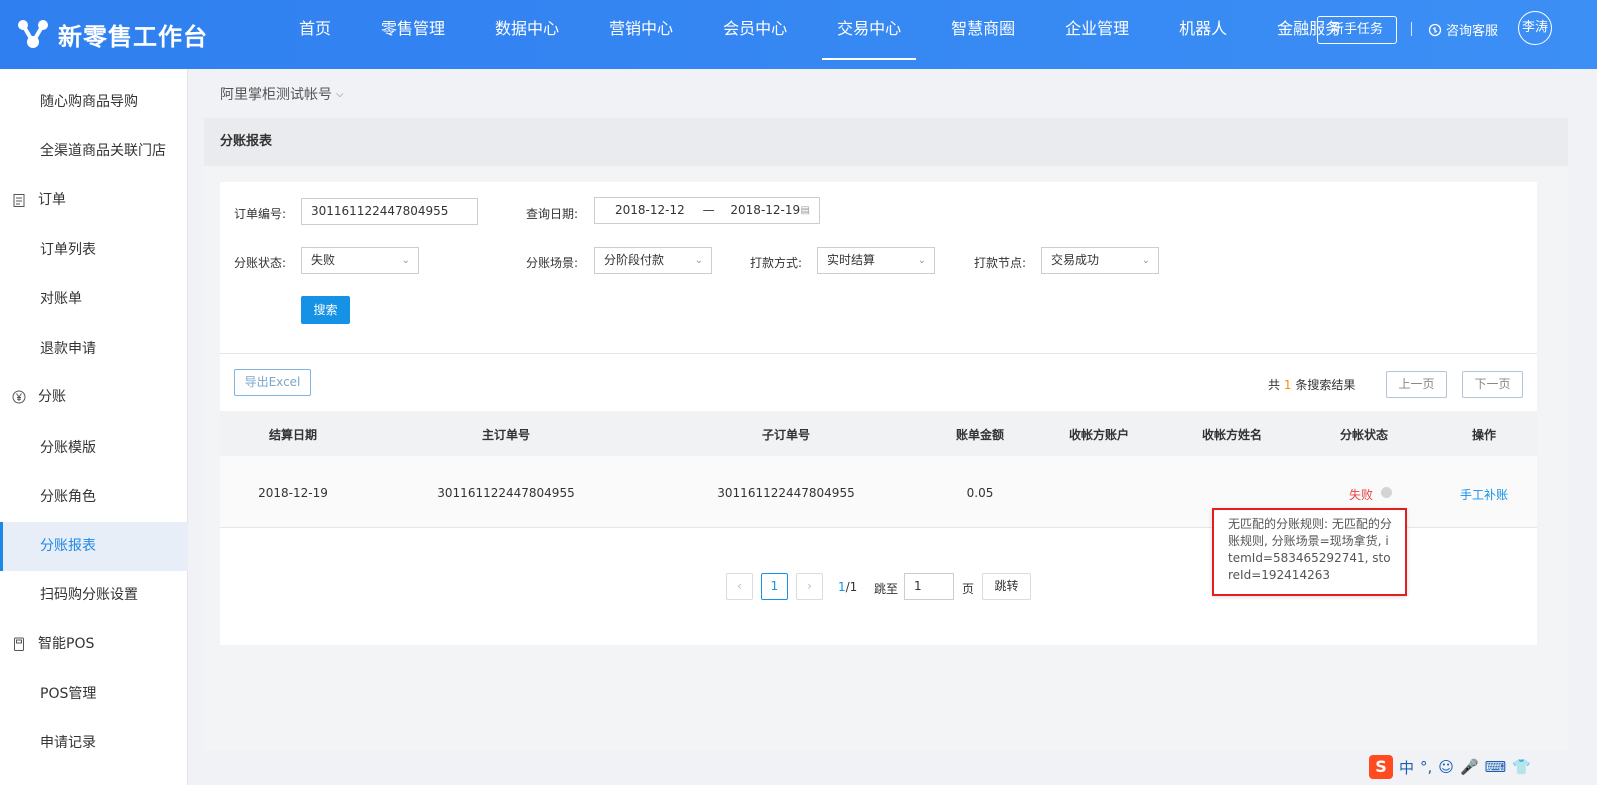 The image size is (1597, 785). Describe the element at coordinates (980, 435) in the screenshot. I see `col-amount: 账单金额` at that location.